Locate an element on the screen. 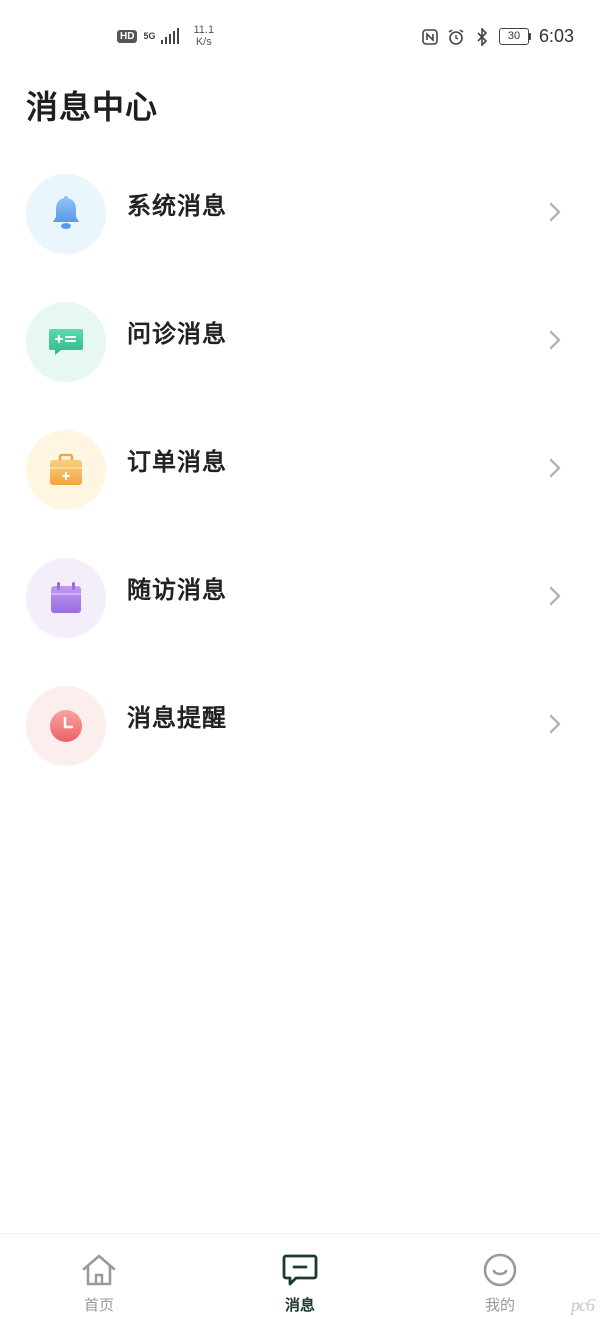 The height and width of the screenshot is (1320, 600). battery-icon: 30 is located at coordinates (514, 36).